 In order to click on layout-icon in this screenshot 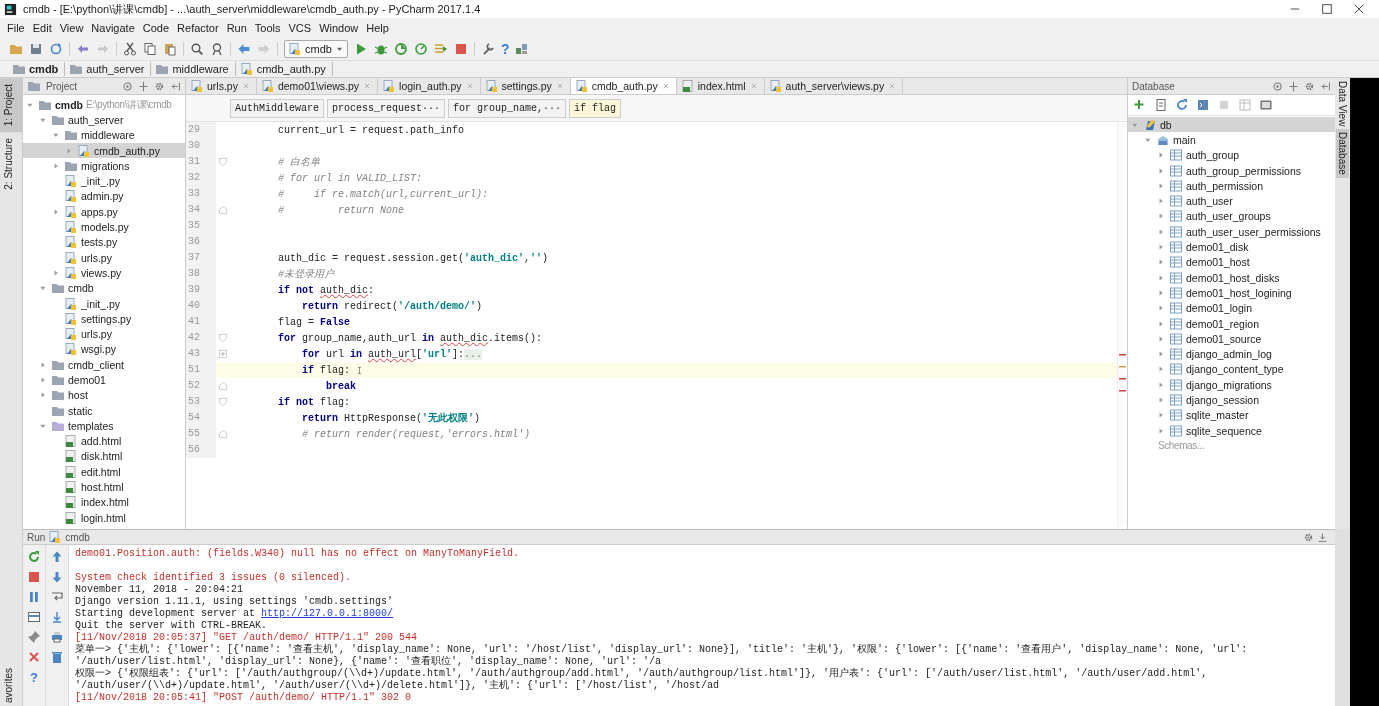, I will do `click(34, 617)`.